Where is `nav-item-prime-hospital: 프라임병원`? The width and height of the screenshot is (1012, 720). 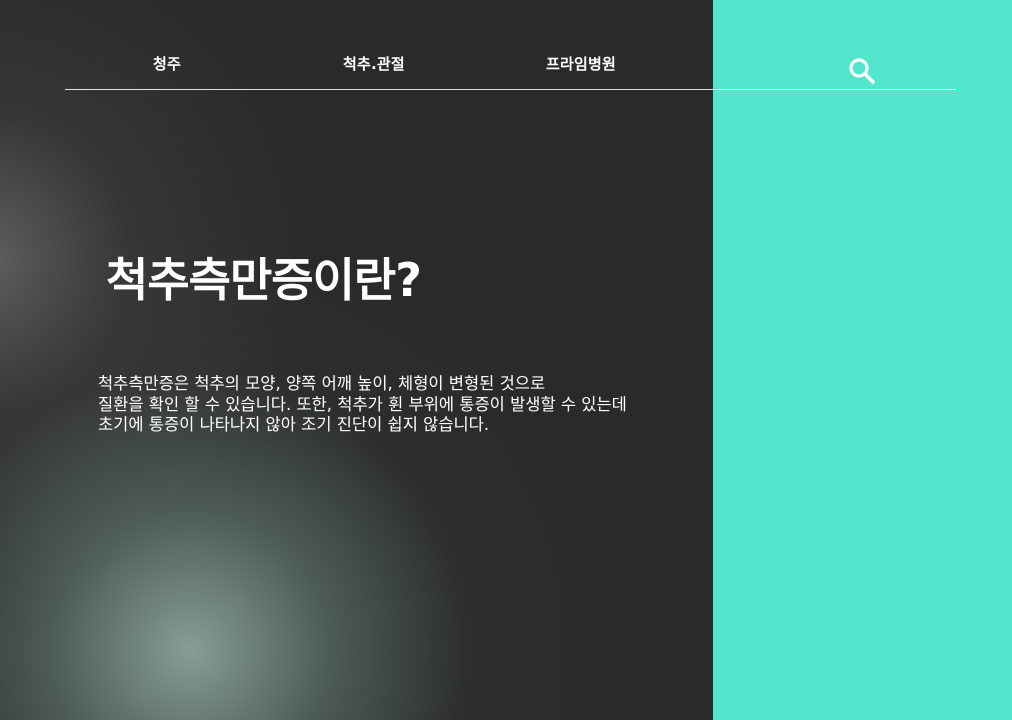 nav-item-prime-hospital: 프라임병원 is located at coordinates (581, 63).